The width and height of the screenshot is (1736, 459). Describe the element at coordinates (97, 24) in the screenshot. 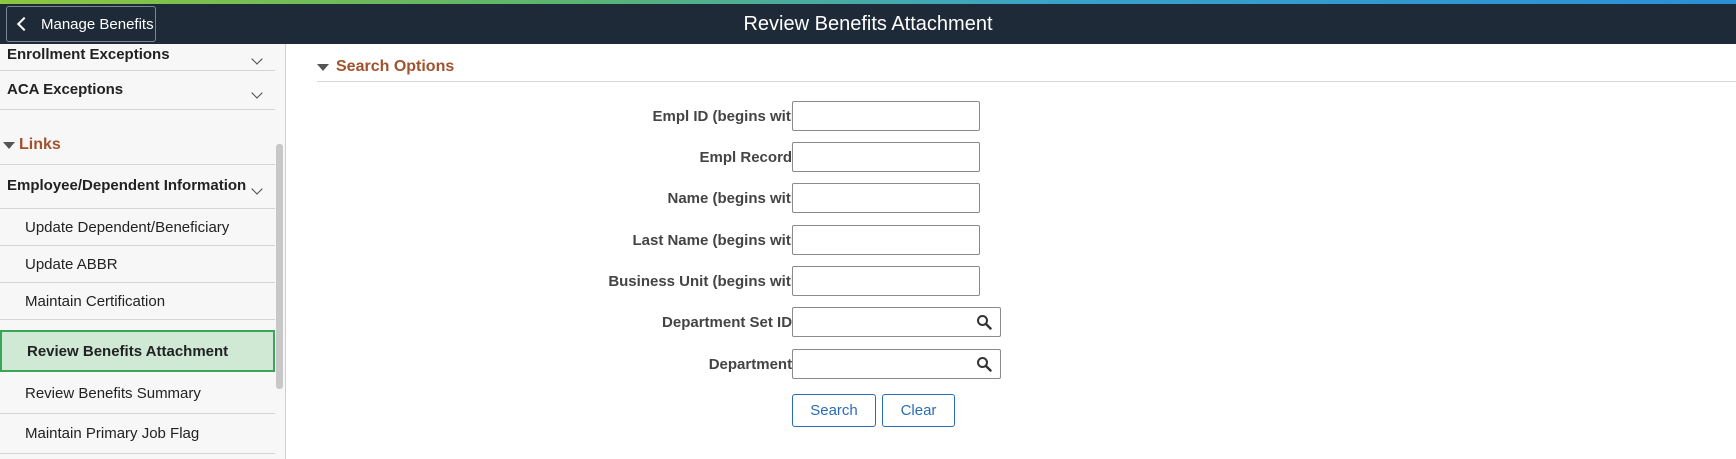

I see `back-button-label: Manage Benefits` at that location.